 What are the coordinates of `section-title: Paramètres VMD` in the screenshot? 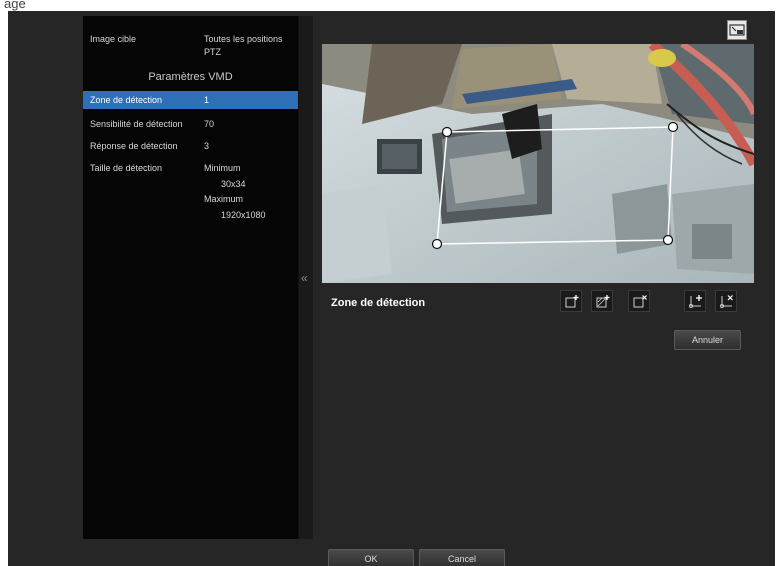 It's located at (190, 77).